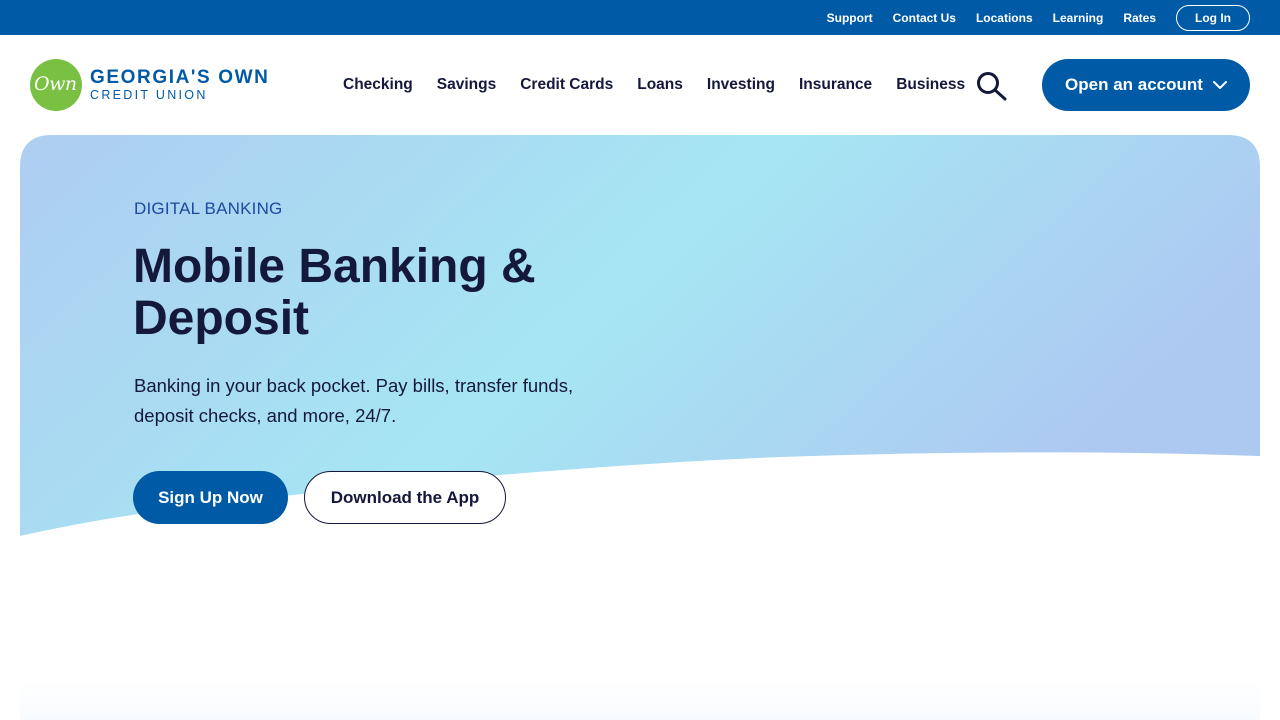 The height and width of the screenshot is (720, 1280). I want to click on logo-mark-text: Own, so click(55, 84).